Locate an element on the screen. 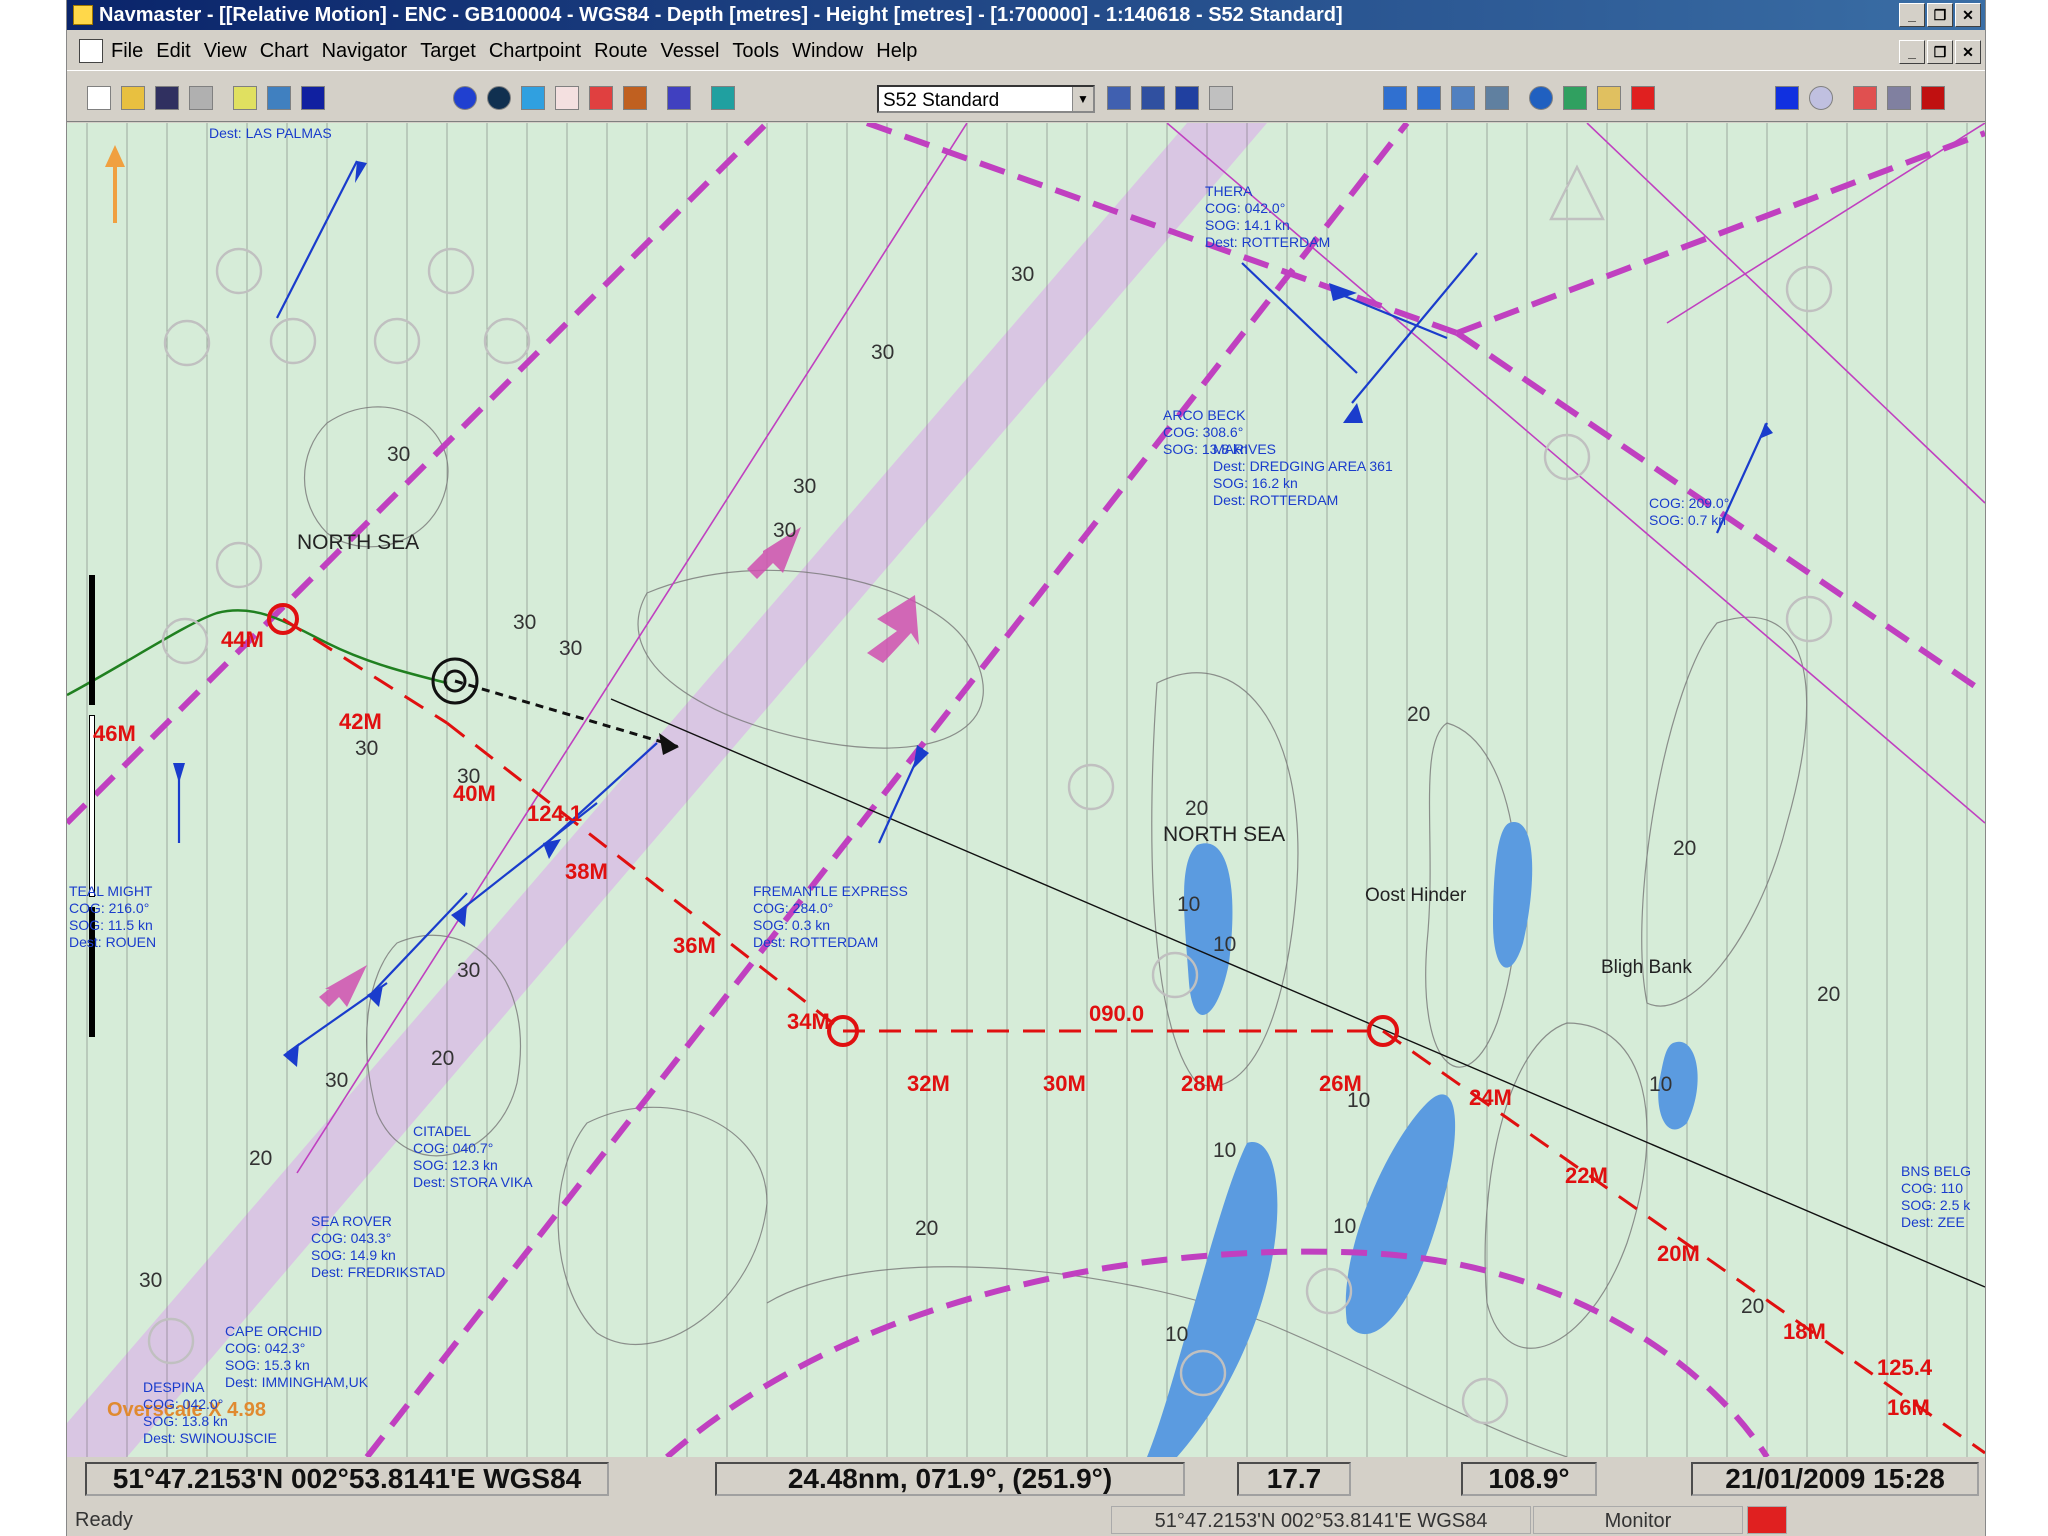 The image size is (2048, 1536). vessel-label-line: Dest: ZEE is located at coordinates (1933, 1222).